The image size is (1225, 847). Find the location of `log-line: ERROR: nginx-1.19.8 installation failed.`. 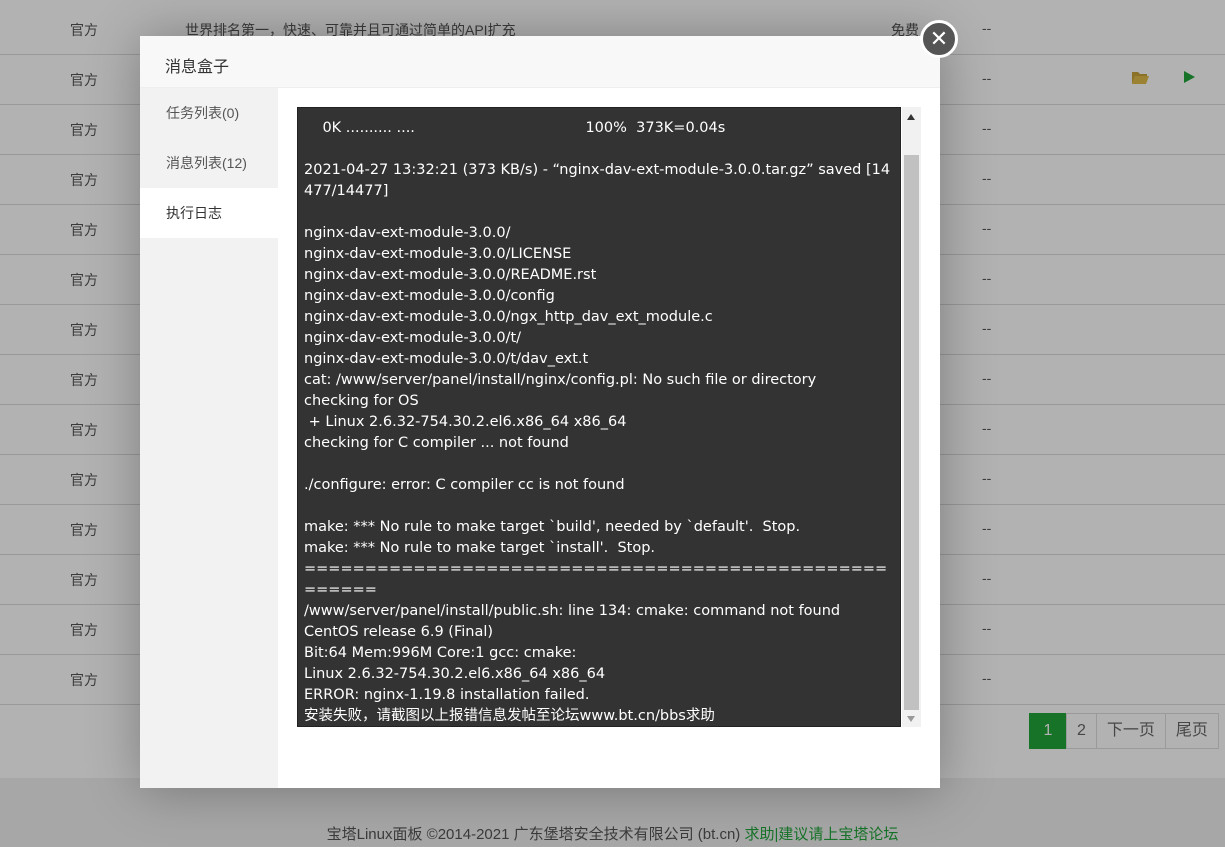

log-line: ERROR: nginx-1.19.8 installation failed. is located at coordinates (447, 695).